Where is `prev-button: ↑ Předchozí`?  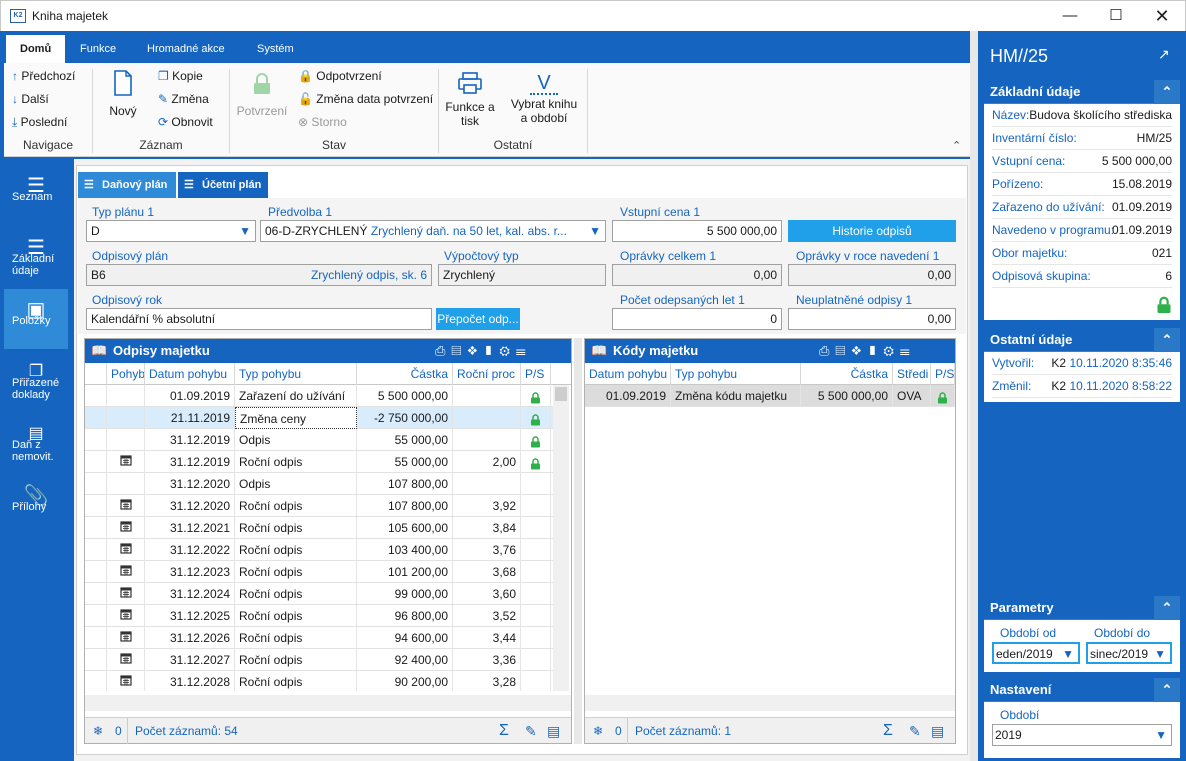 prev-button: ↑ Předchozí is located at coordinates (43, 76).